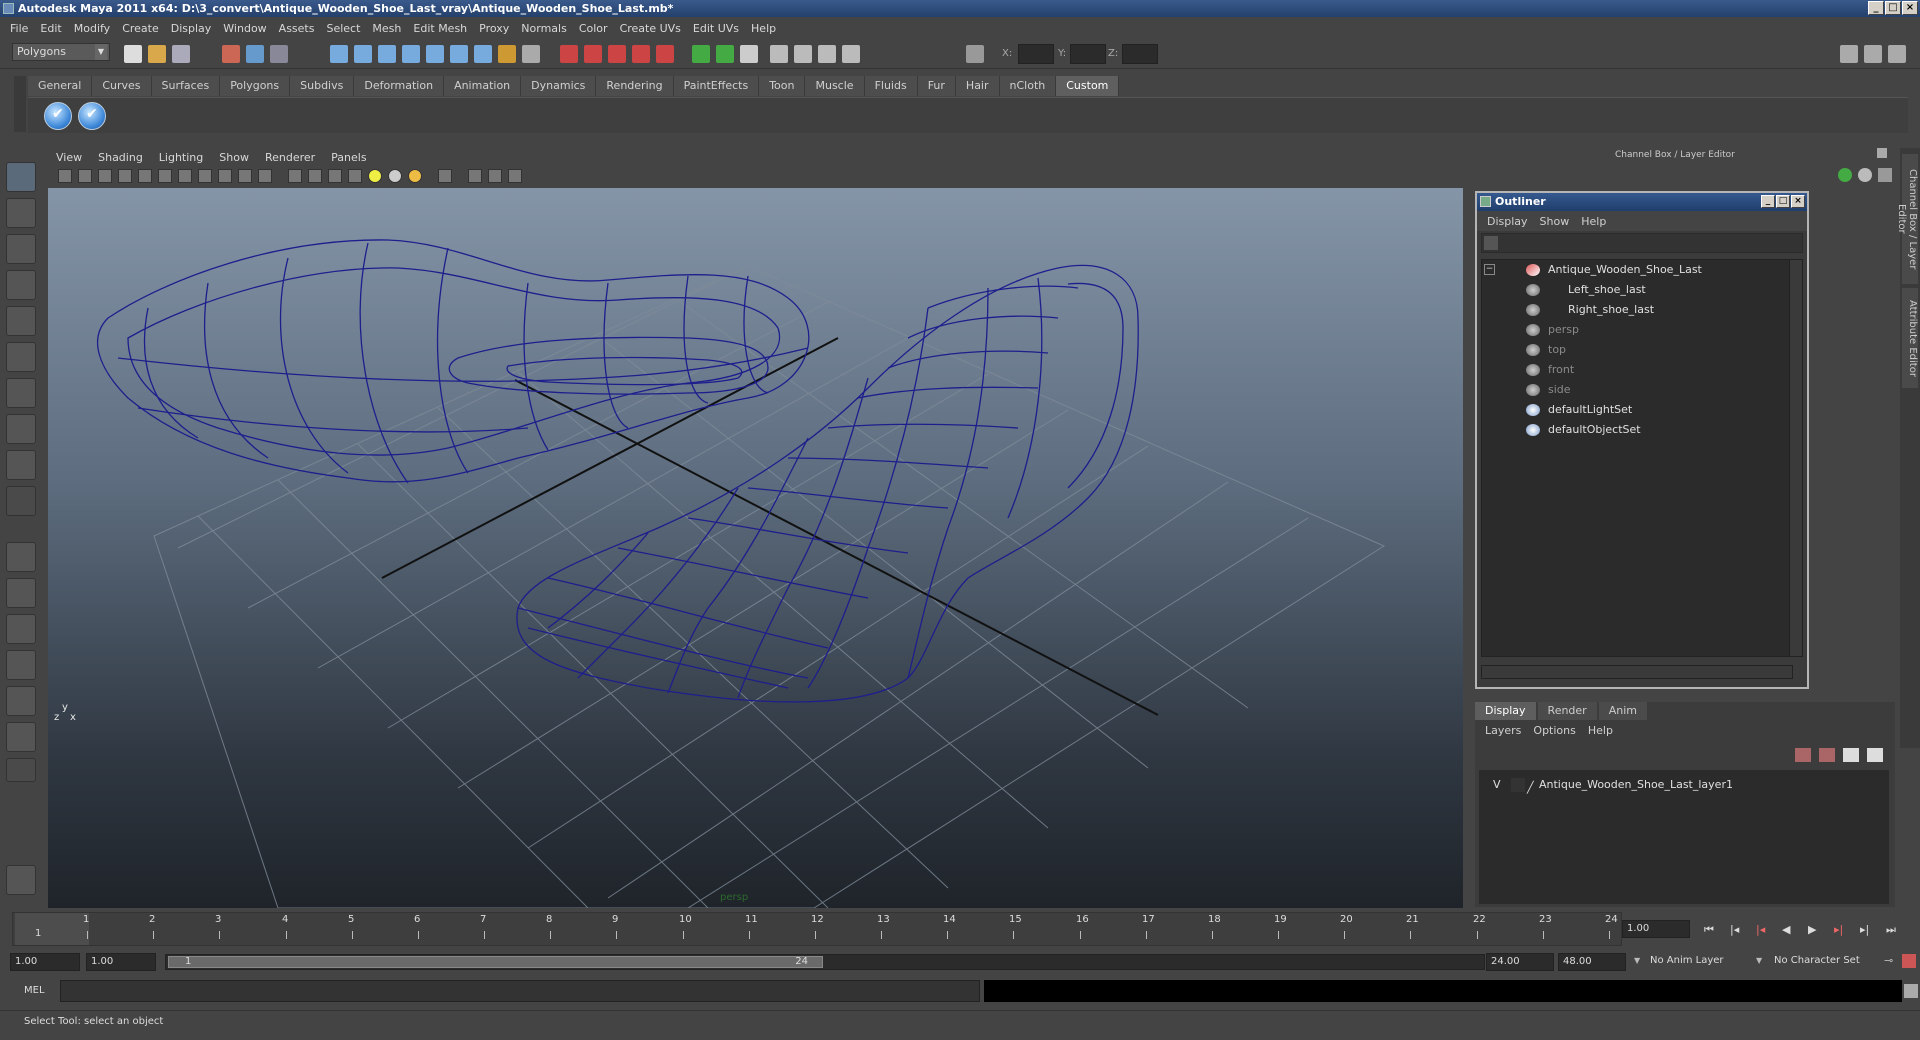 This screenshot has height=1040, width=1920. What do you see at coordinates (1554, 730) in the screenshot?
I see `layer-menu-options: Options` at bounding box center [1554, 730].